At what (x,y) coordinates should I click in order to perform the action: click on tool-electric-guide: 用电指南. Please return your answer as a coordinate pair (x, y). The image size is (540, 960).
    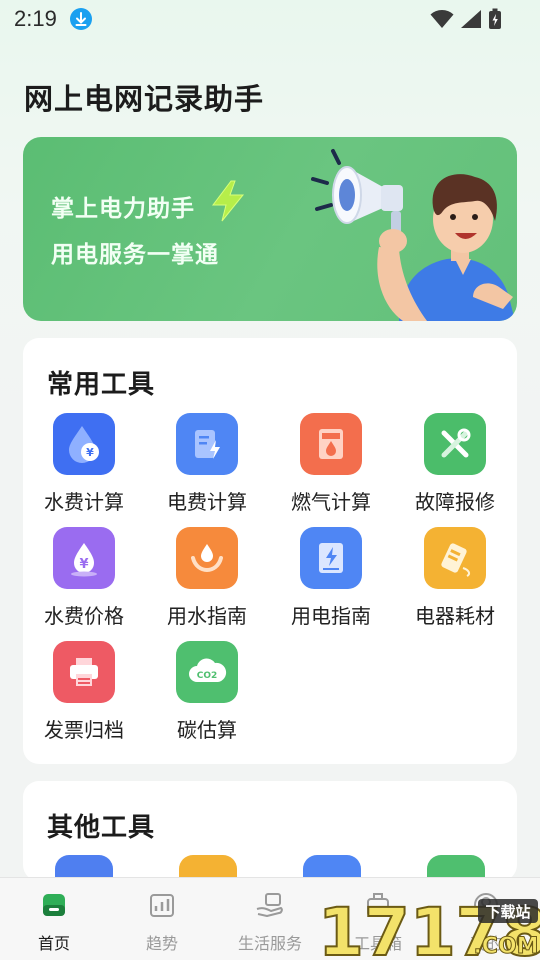
    Looking at the image, I should click on (331, 578).